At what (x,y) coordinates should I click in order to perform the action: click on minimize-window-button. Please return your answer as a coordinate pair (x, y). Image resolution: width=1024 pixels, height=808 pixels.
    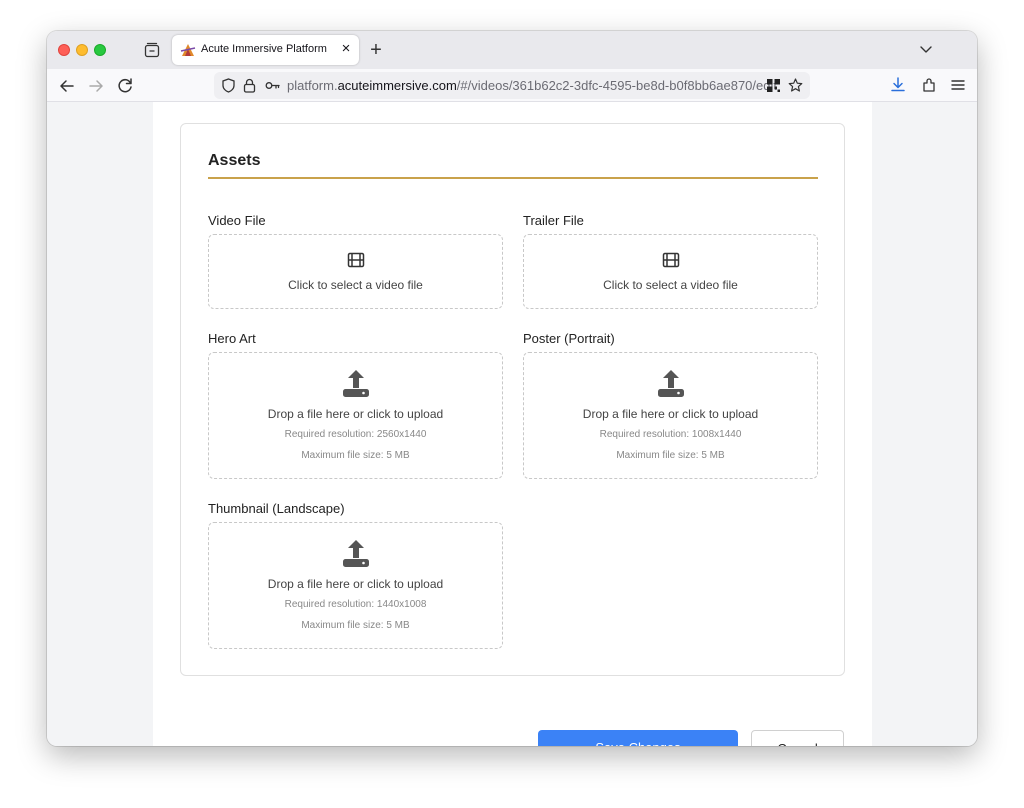
    Looking at the image, I should click on (82, 50).